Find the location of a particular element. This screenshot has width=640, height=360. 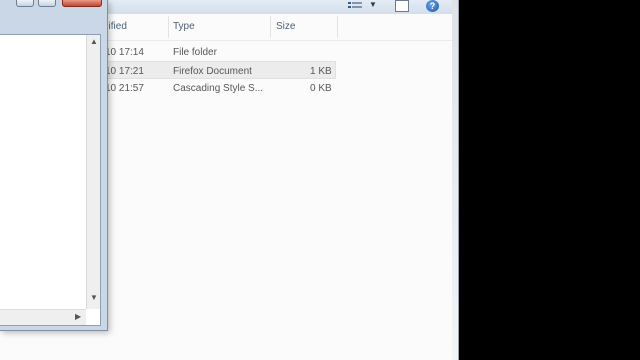

window-border is located at coordinates (455, 180).